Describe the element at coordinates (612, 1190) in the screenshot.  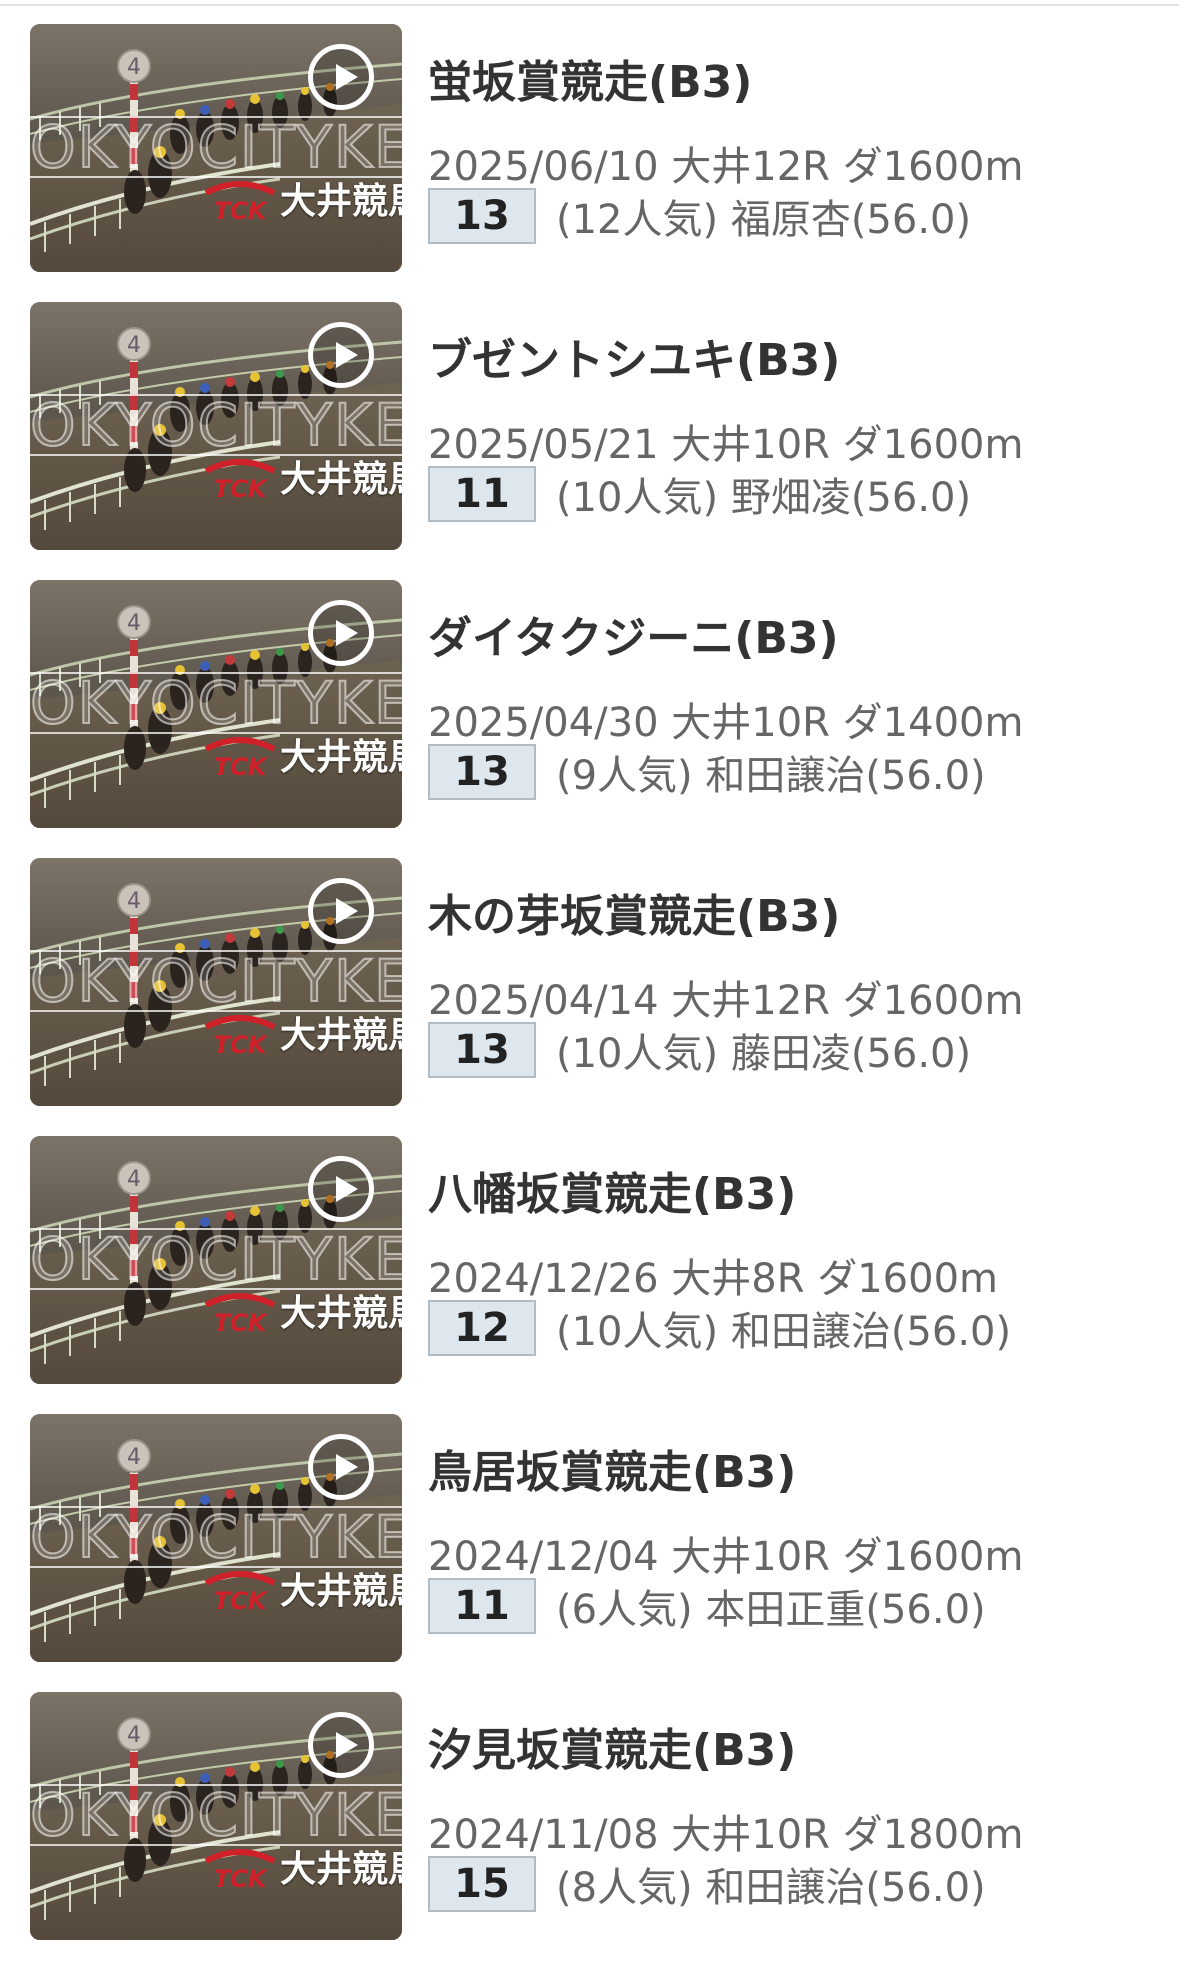
I see `race-title: 八幡坂賞競走(B3)` at that location.